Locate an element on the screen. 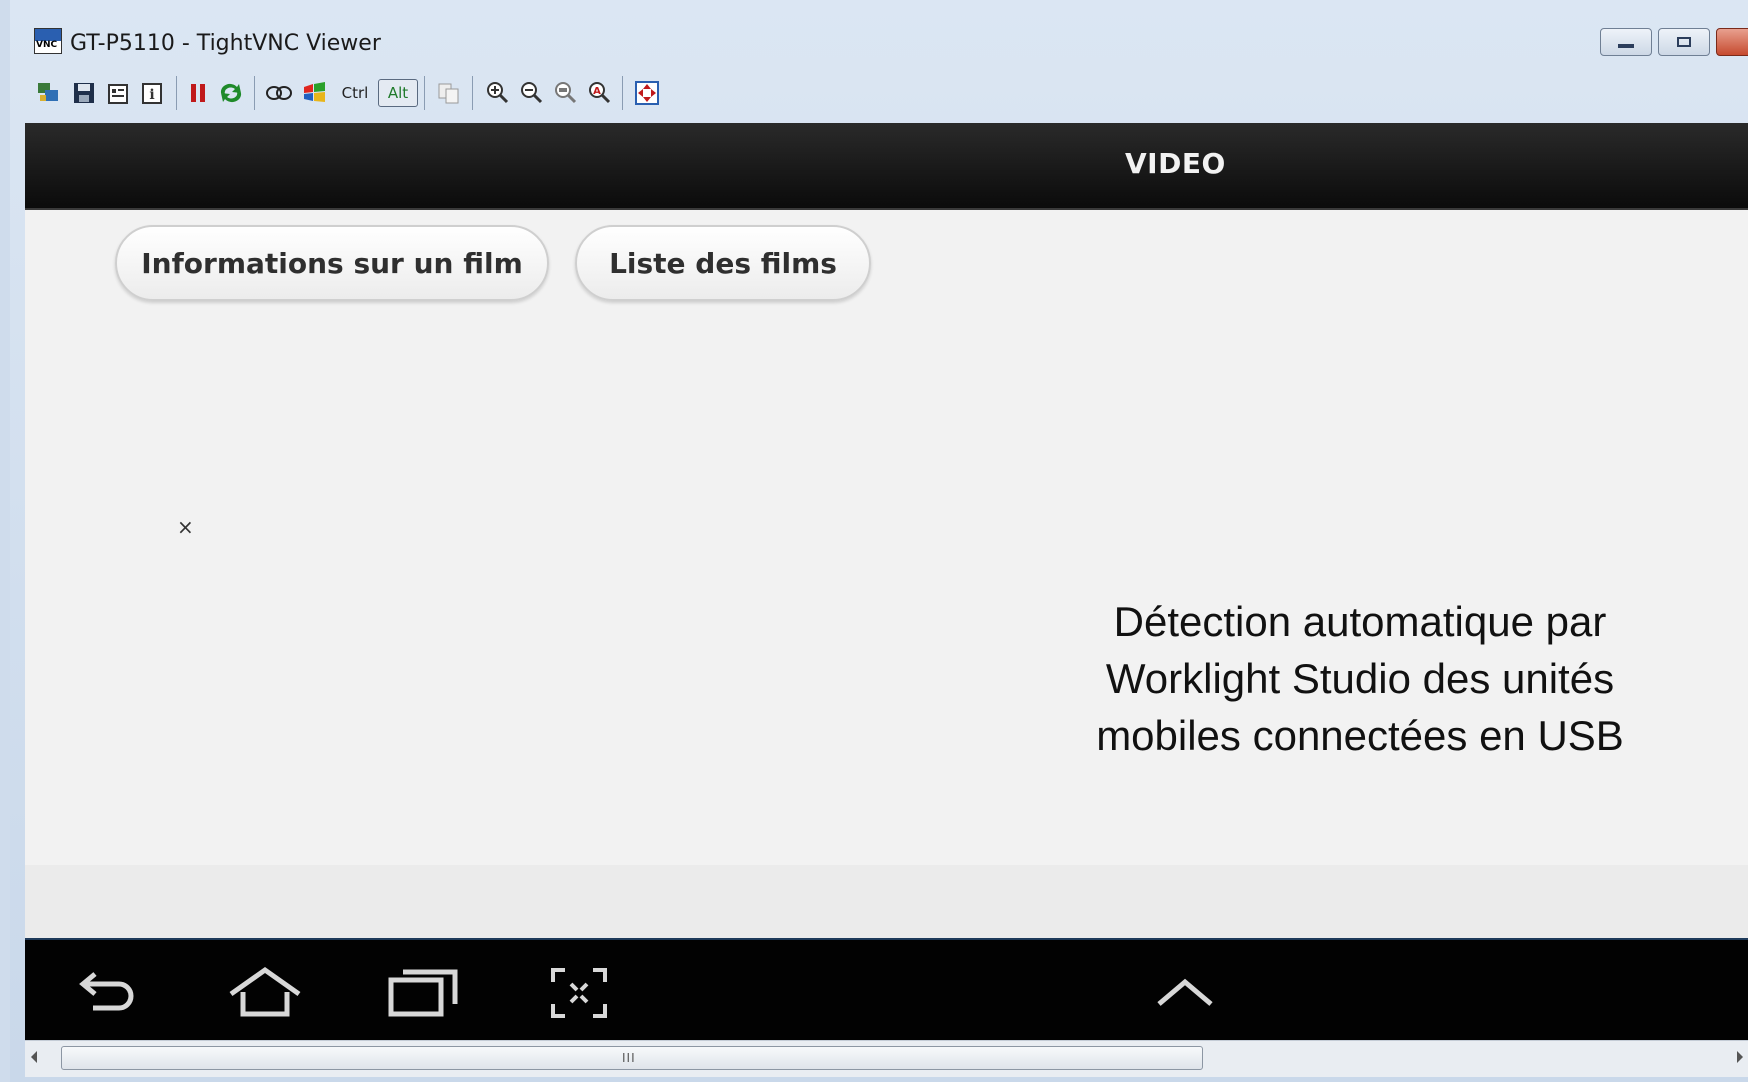 This screenshot has height=1082, width=1748. ctrl-key-label: Ctrl is located at coordinates (355, 93).